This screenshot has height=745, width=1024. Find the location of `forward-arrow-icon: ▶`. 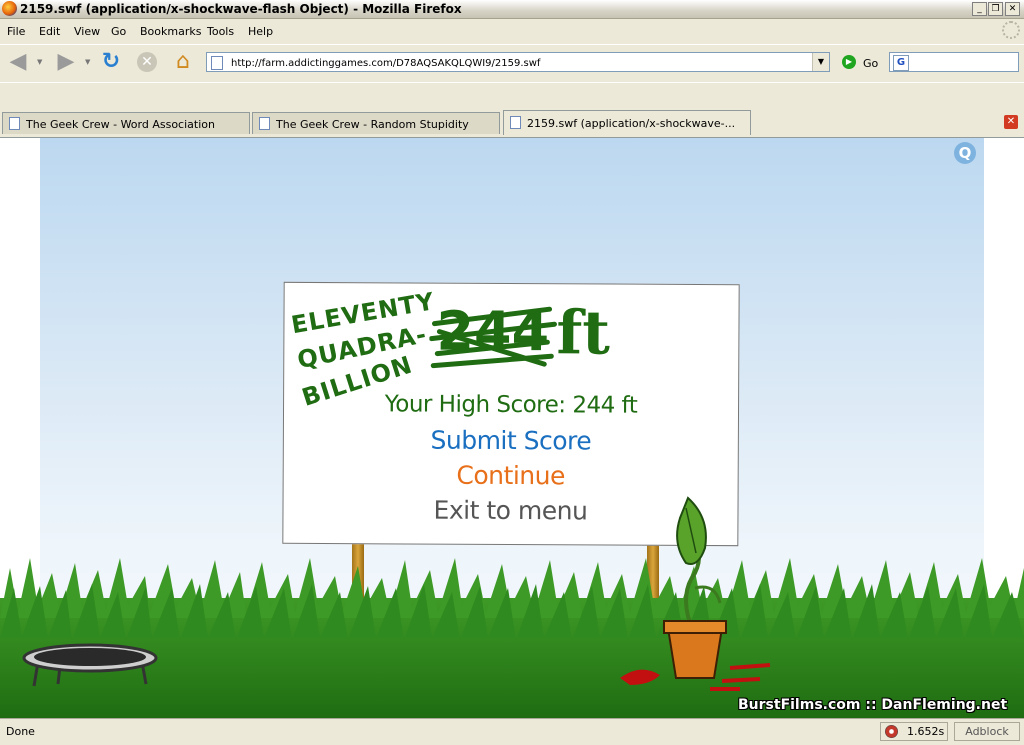

forward-arrow-icon: ▶ is located at coordinates (66, 62).